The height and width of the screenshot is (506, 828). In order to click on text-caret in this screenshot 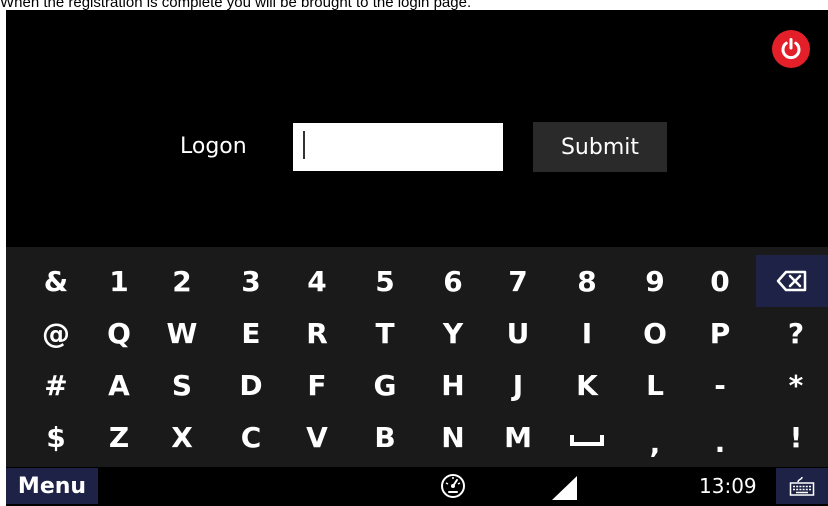, I will do `click(304, 145)`.